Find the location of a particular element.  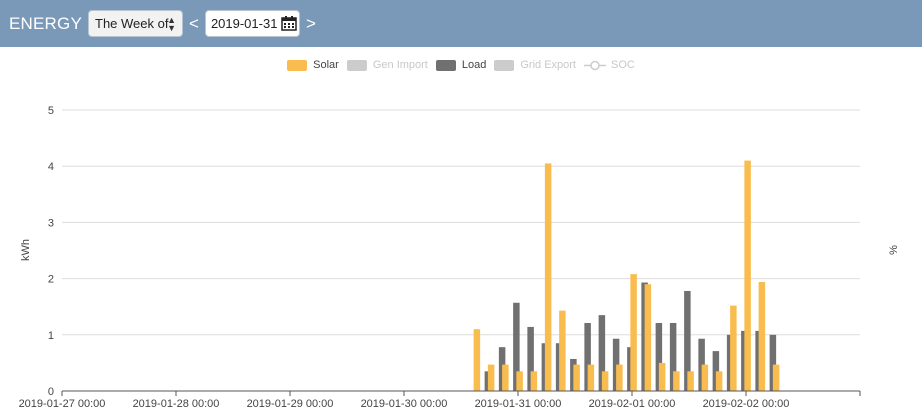

y-tick-label: 4 is located at coordinates (51, 167).